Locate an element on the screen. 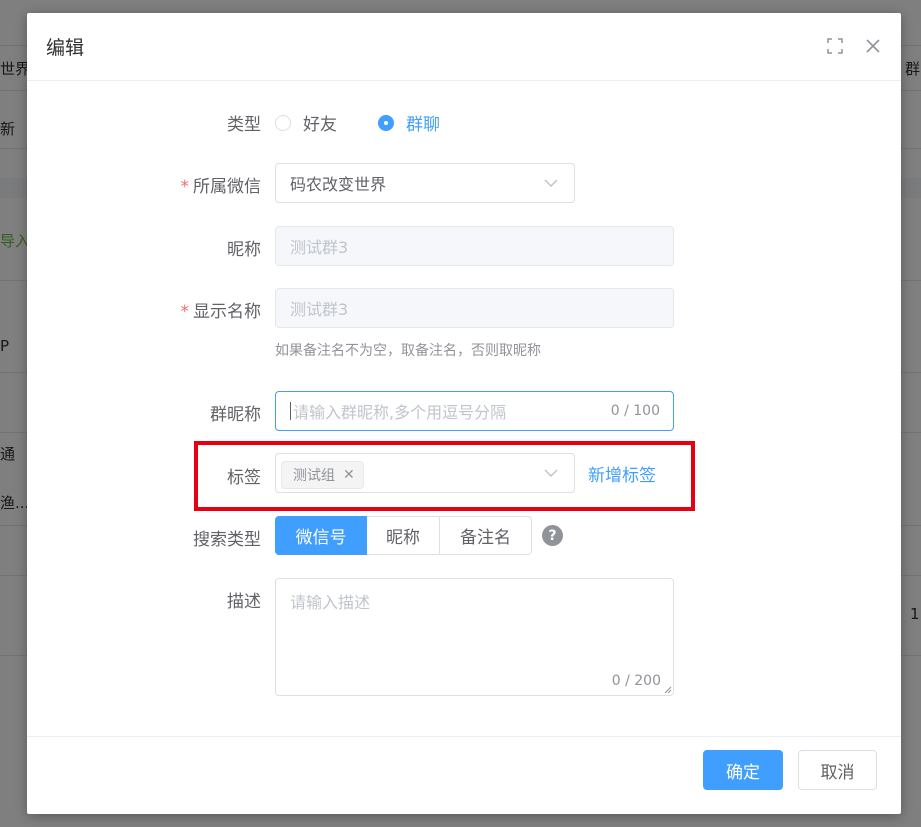 The height and width of the screenshot is (827, 921). wechat-label: * 所属微信 is located at coordinates (161, 184).